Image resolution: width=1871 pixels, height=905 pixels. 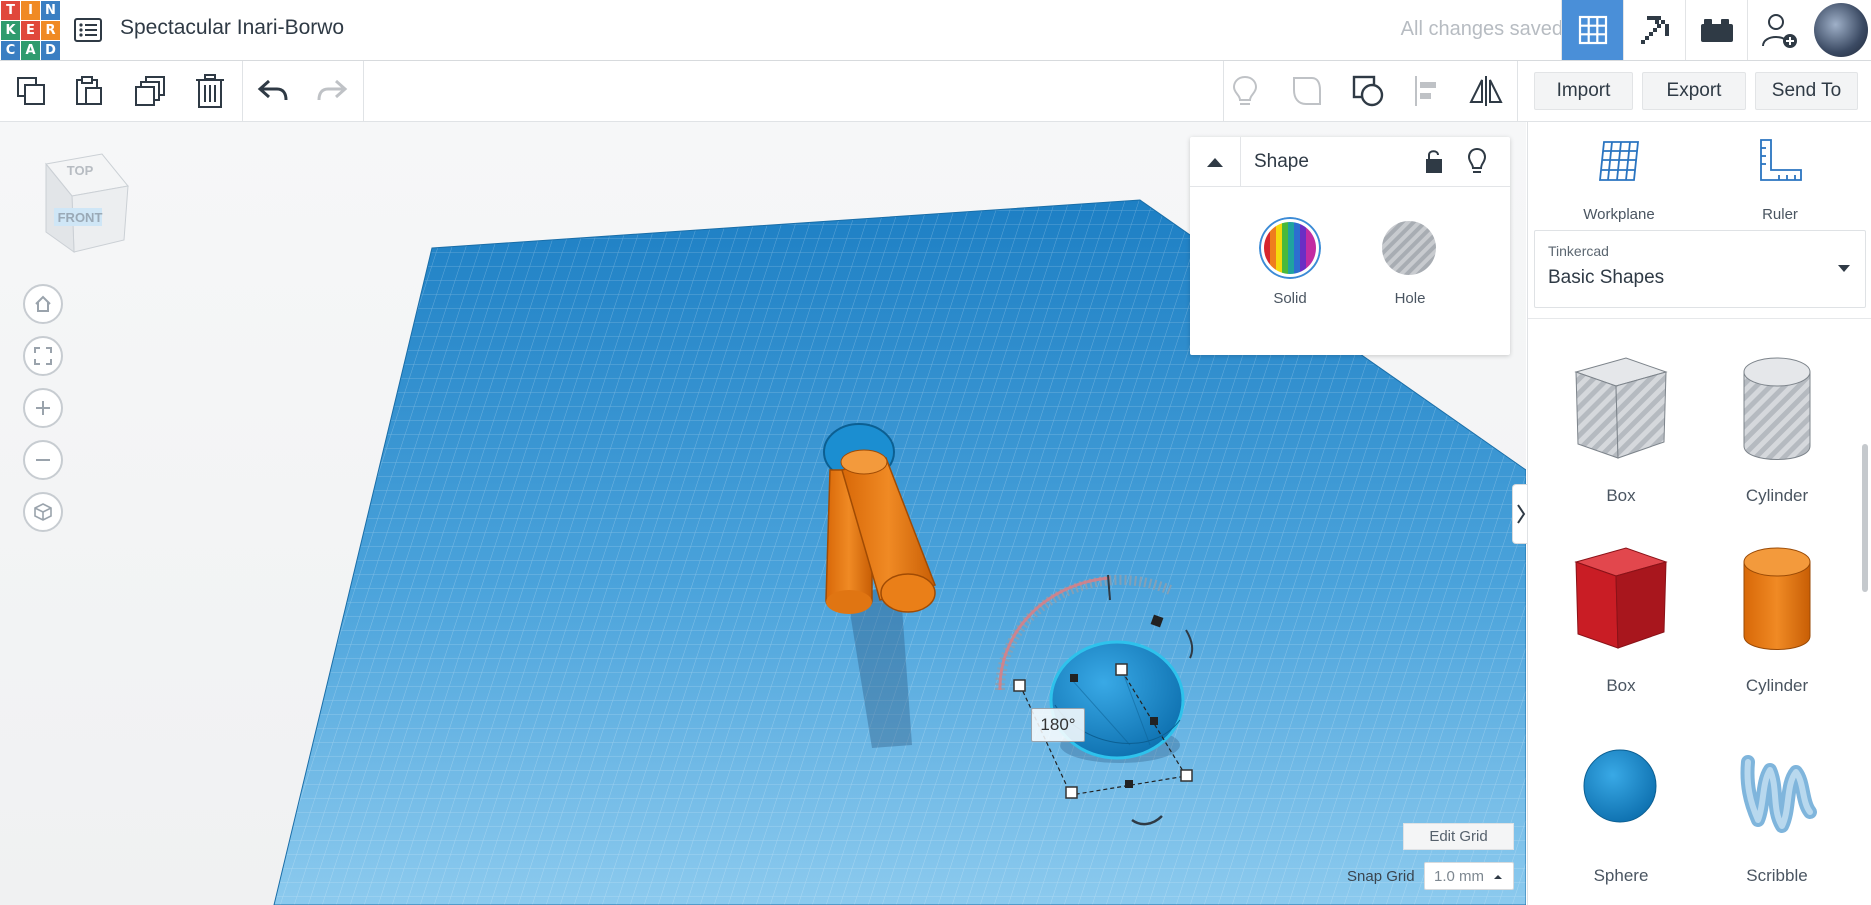 I want to click on align-icon, so click(x=1425, y=91).